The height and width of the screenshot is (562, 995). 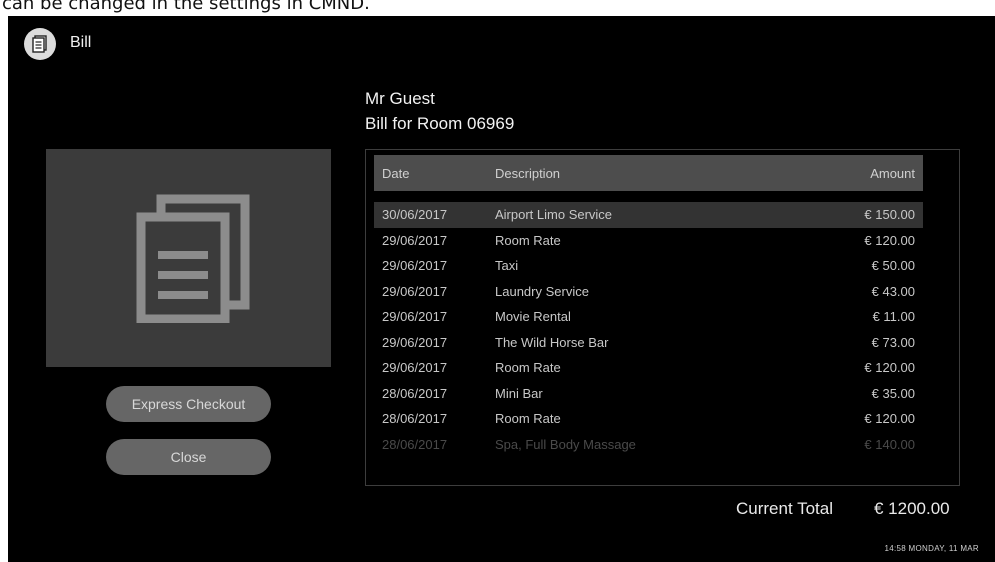 What do you see at coordinates (440, 123) in the screenshot?
I see `bill-room-label: Bill for Room 06969` at bounding box center [440, 123].